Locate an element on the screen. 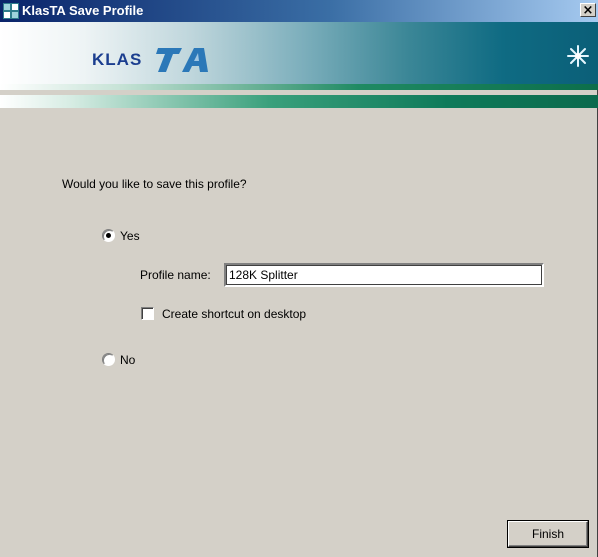 The image size is (598, 557). profile-name-label: Profile name: is located at coordinates (175, 275).